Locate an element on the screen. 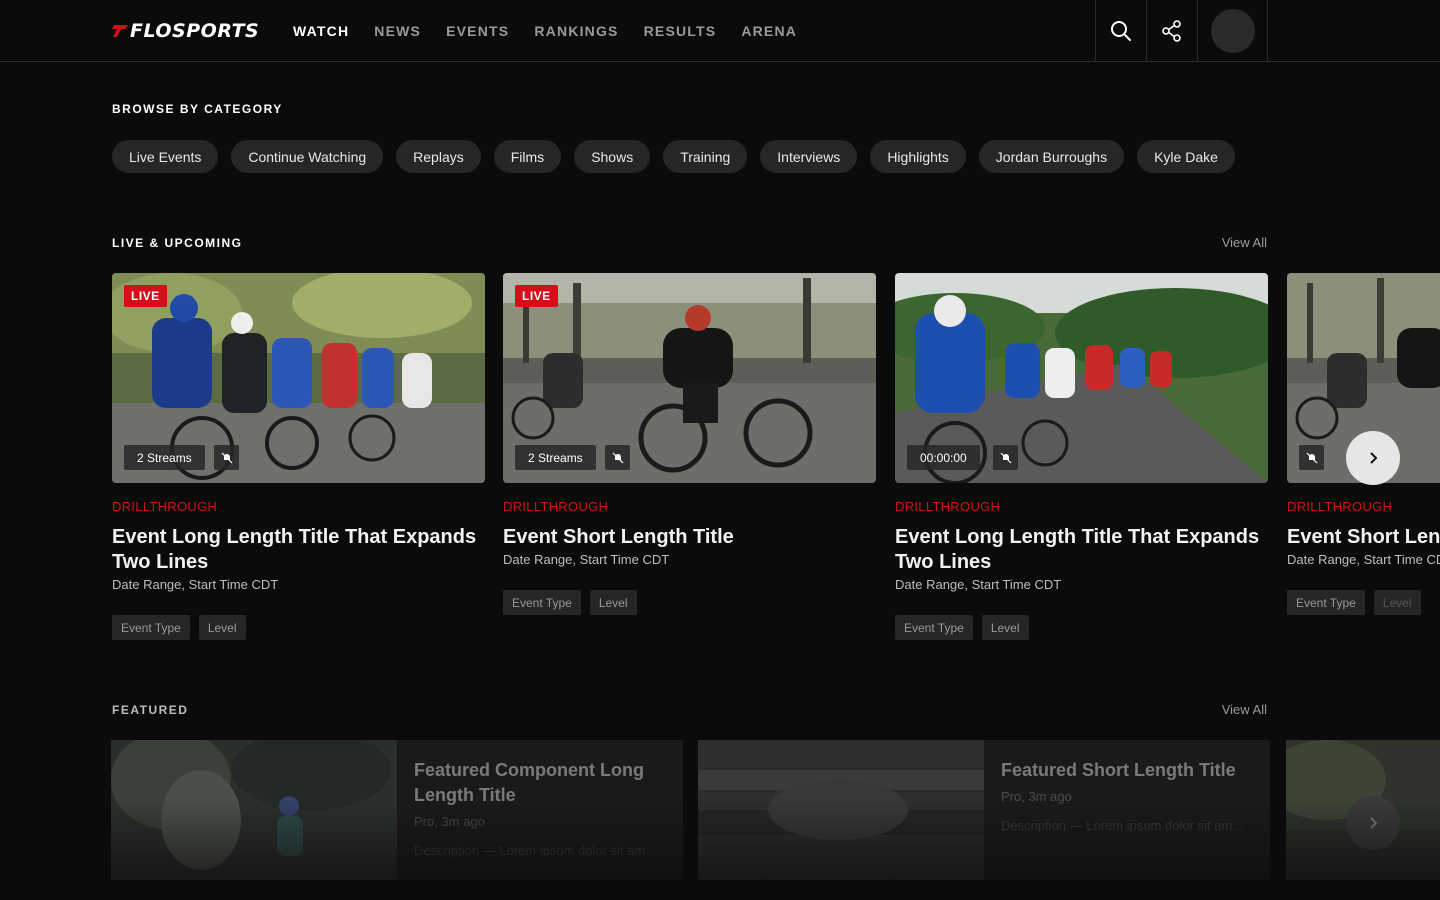  search-button is located at coordinates (1120, 31).